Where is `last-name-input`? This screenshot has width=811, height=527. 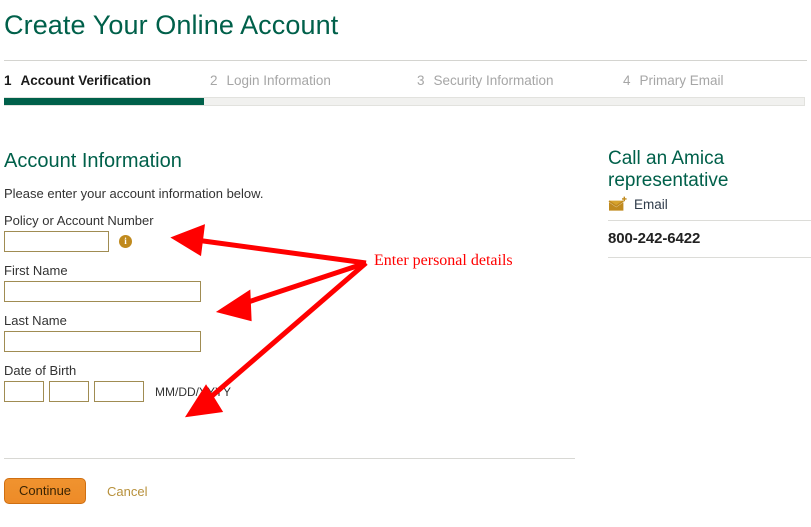 last-name-input is located at coordinates (102, 341).